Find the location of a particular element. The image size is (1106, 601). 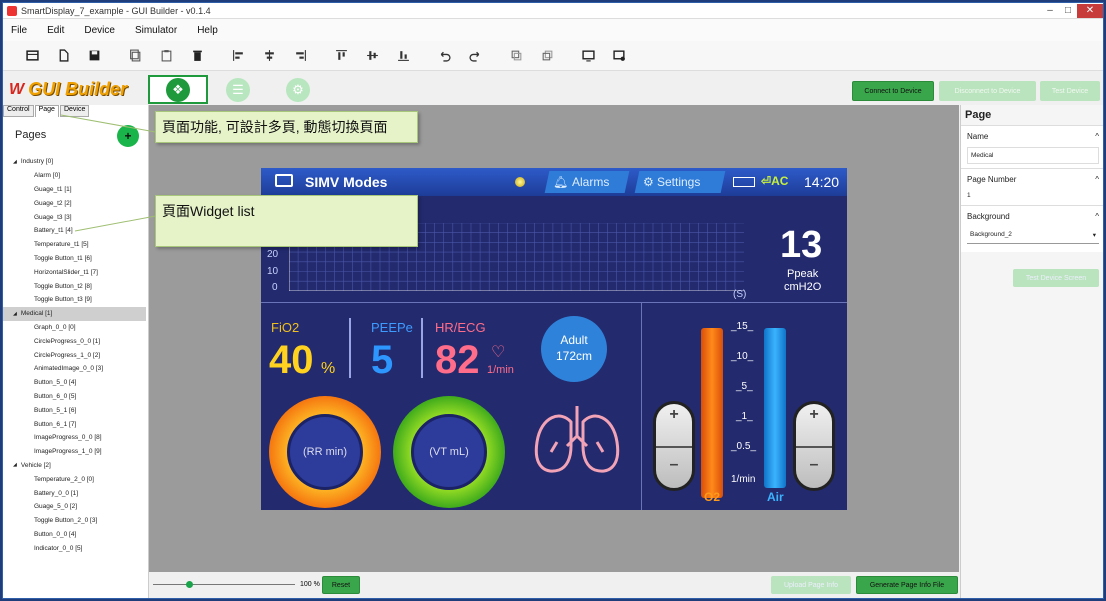

page-feature-callout: 頁面功能, 可設計多頁, 動態切換頁面 is located at coordinates (286, 127).